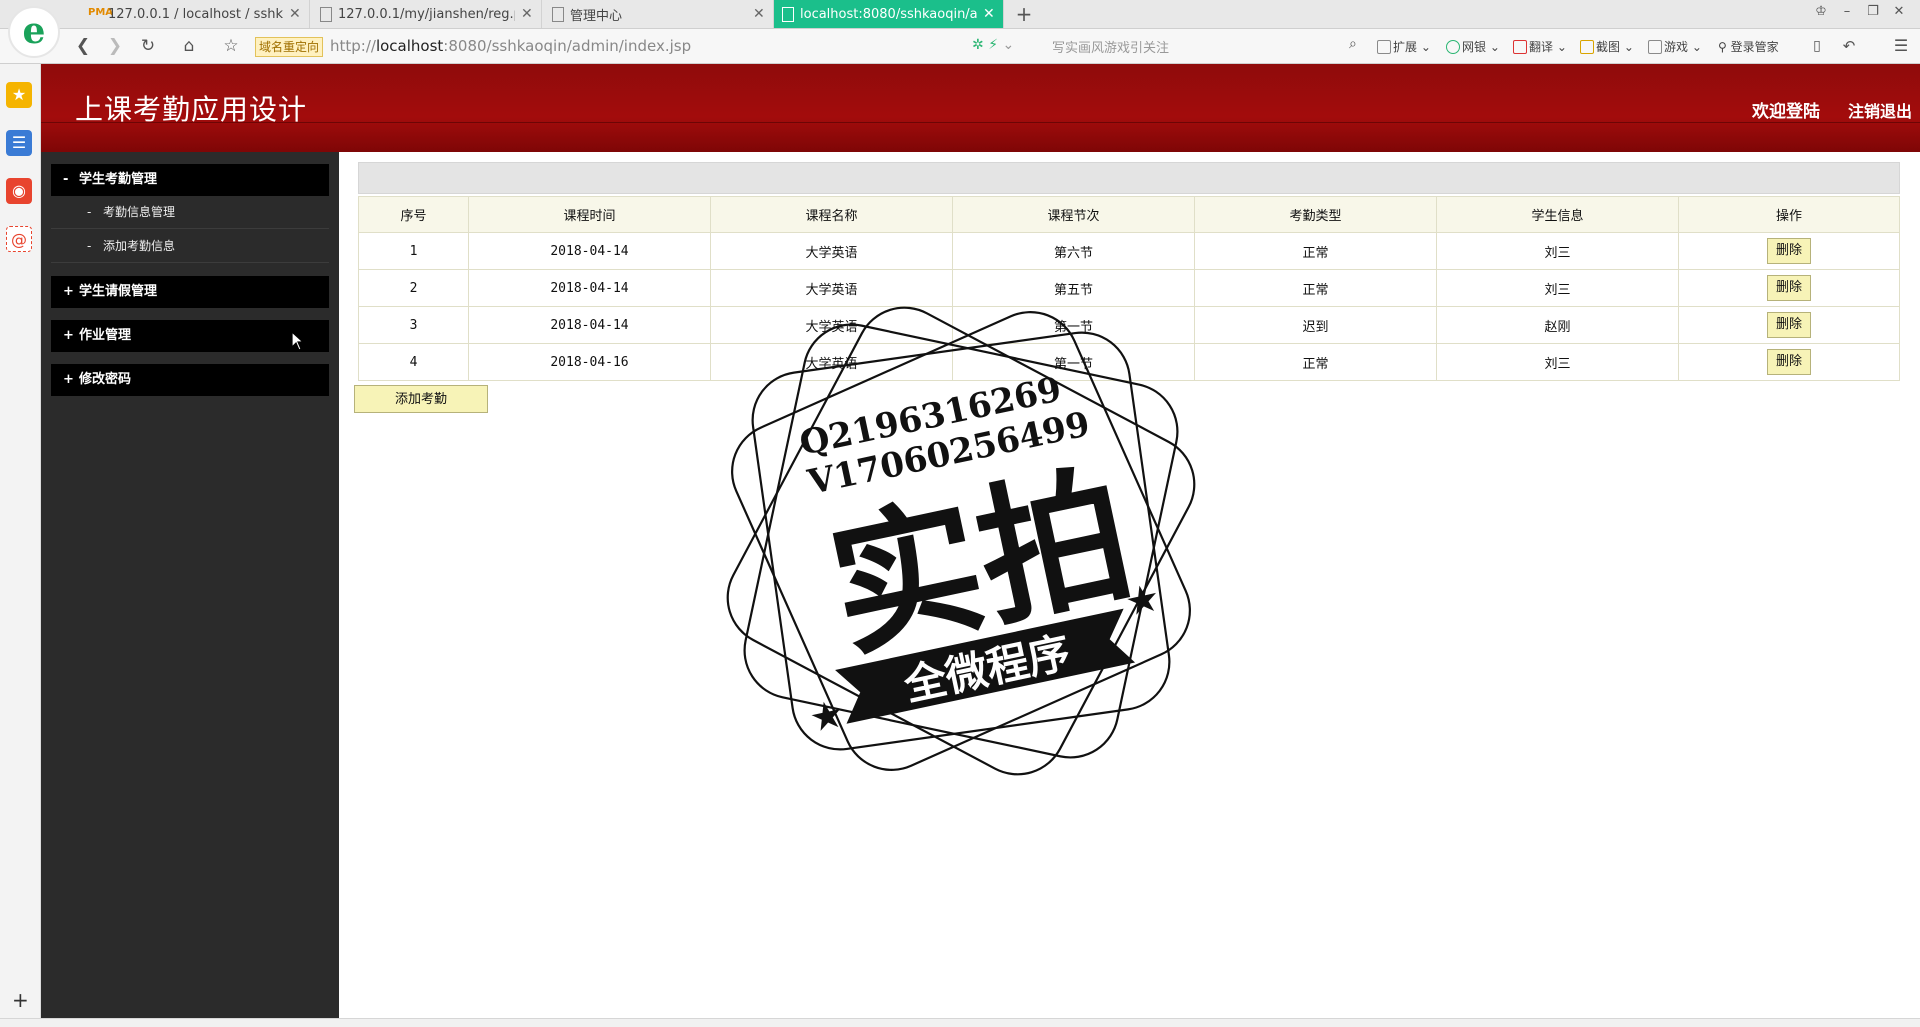  I want to click on menu-label: 作业管理, so click(105, 335).